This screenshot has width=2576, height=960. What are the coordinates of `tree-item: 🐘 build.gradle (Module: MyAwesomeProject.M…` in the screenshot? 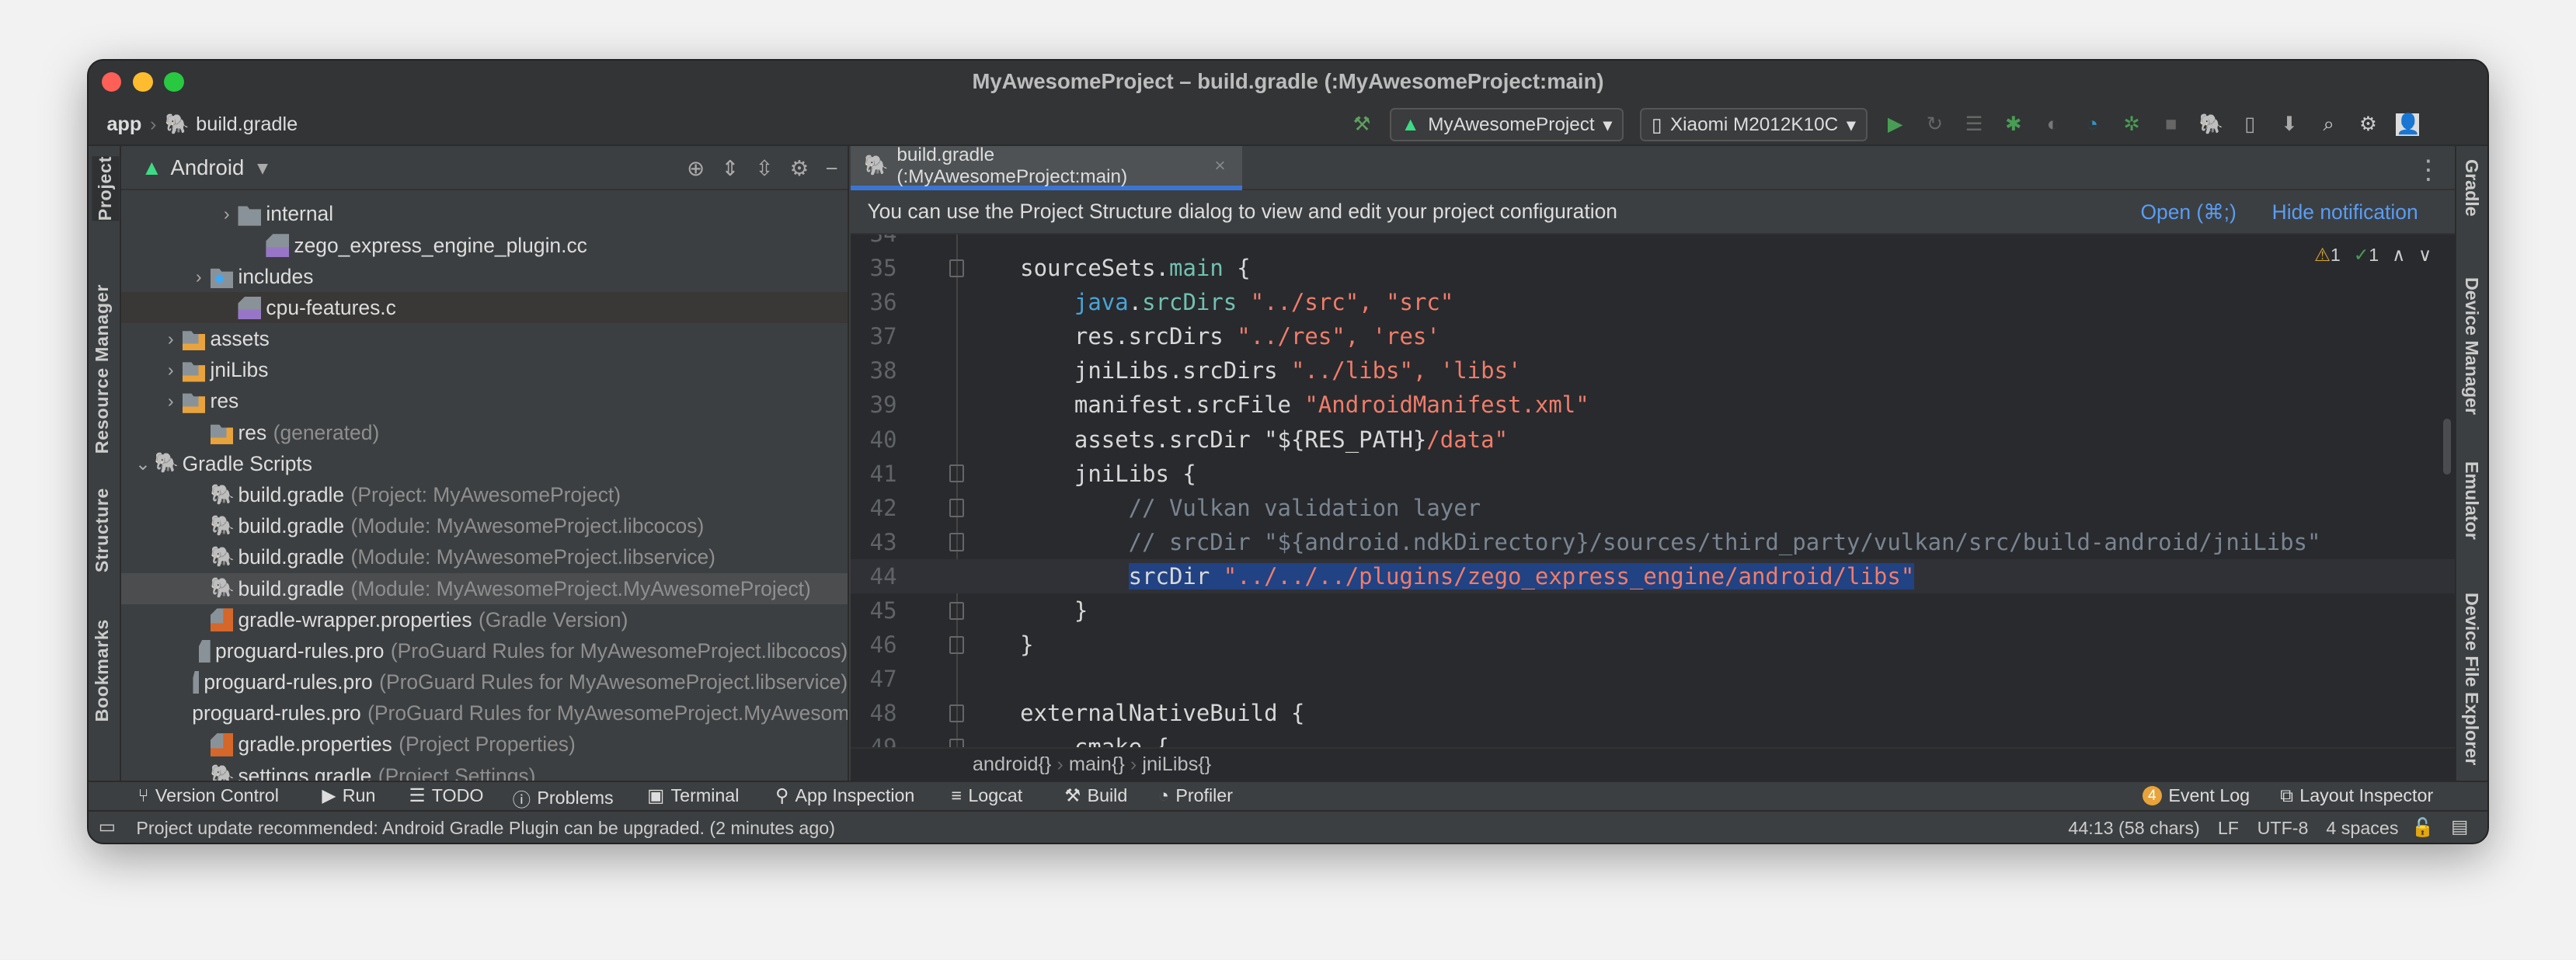 It's located at (485, 588).